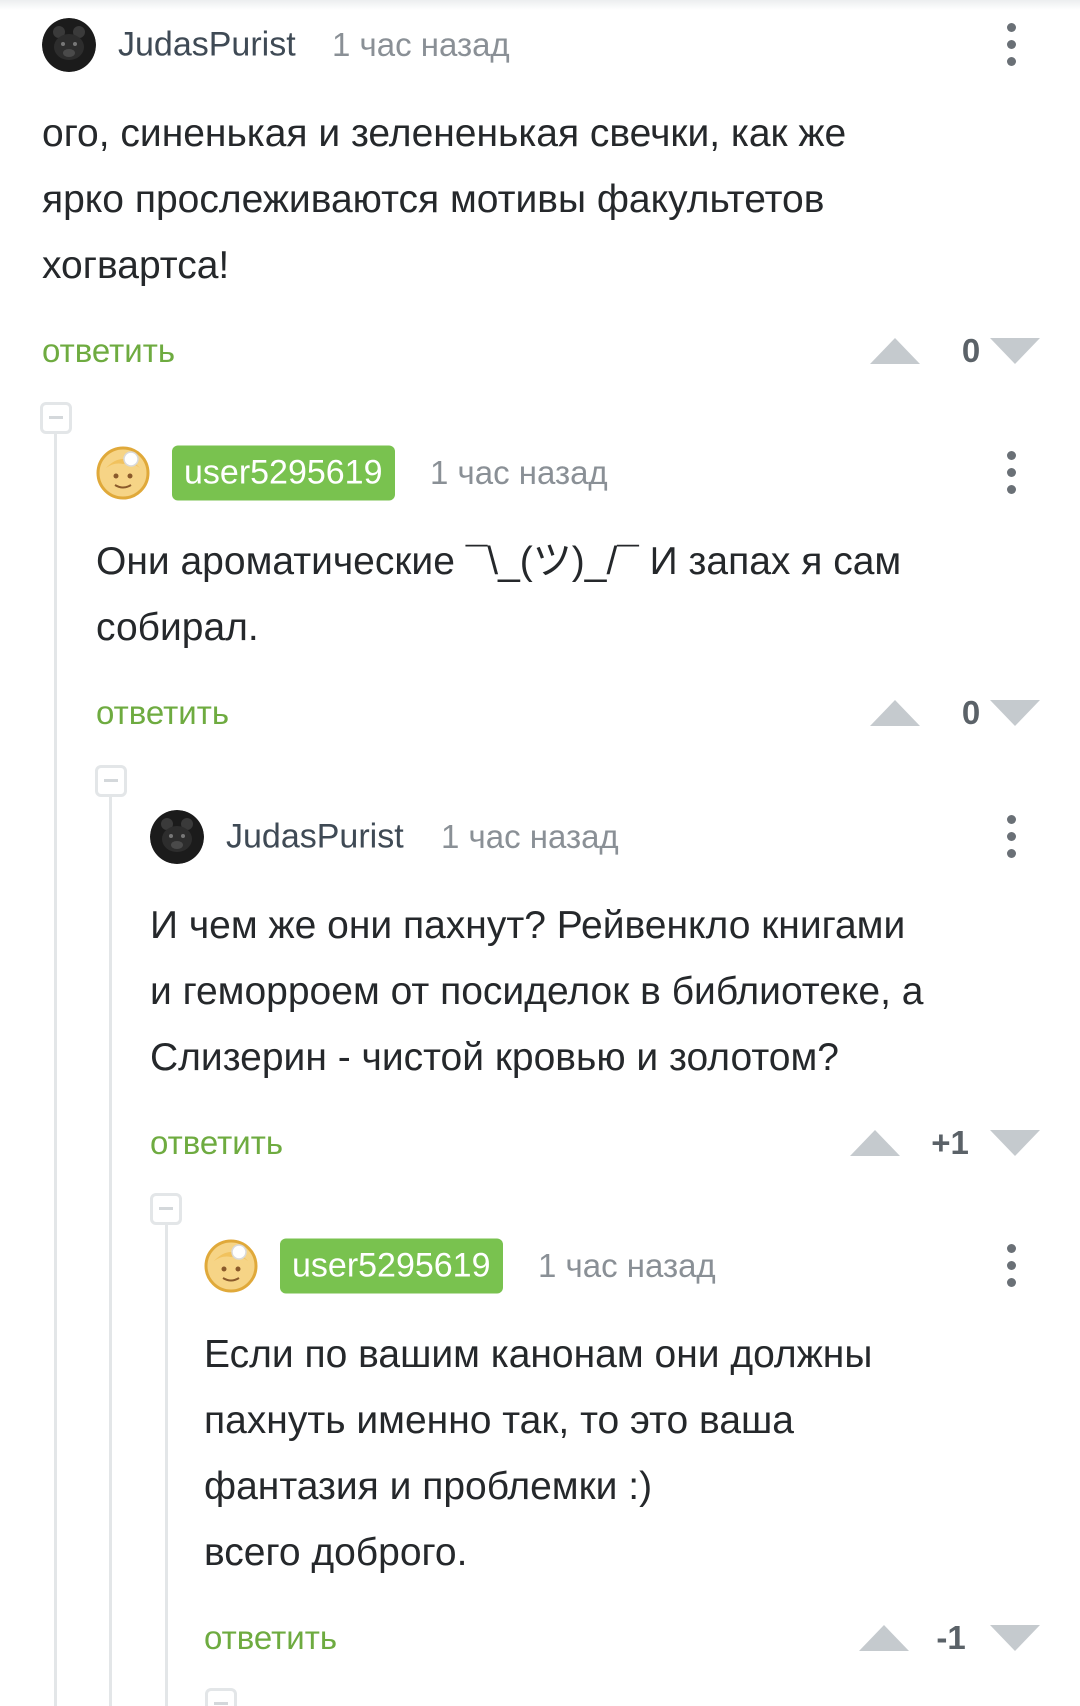  What do you see at coordinates (642, 1638) in the screenshot?
I see `comment-actions: ответить -1` at bounding box center [642, 1638].